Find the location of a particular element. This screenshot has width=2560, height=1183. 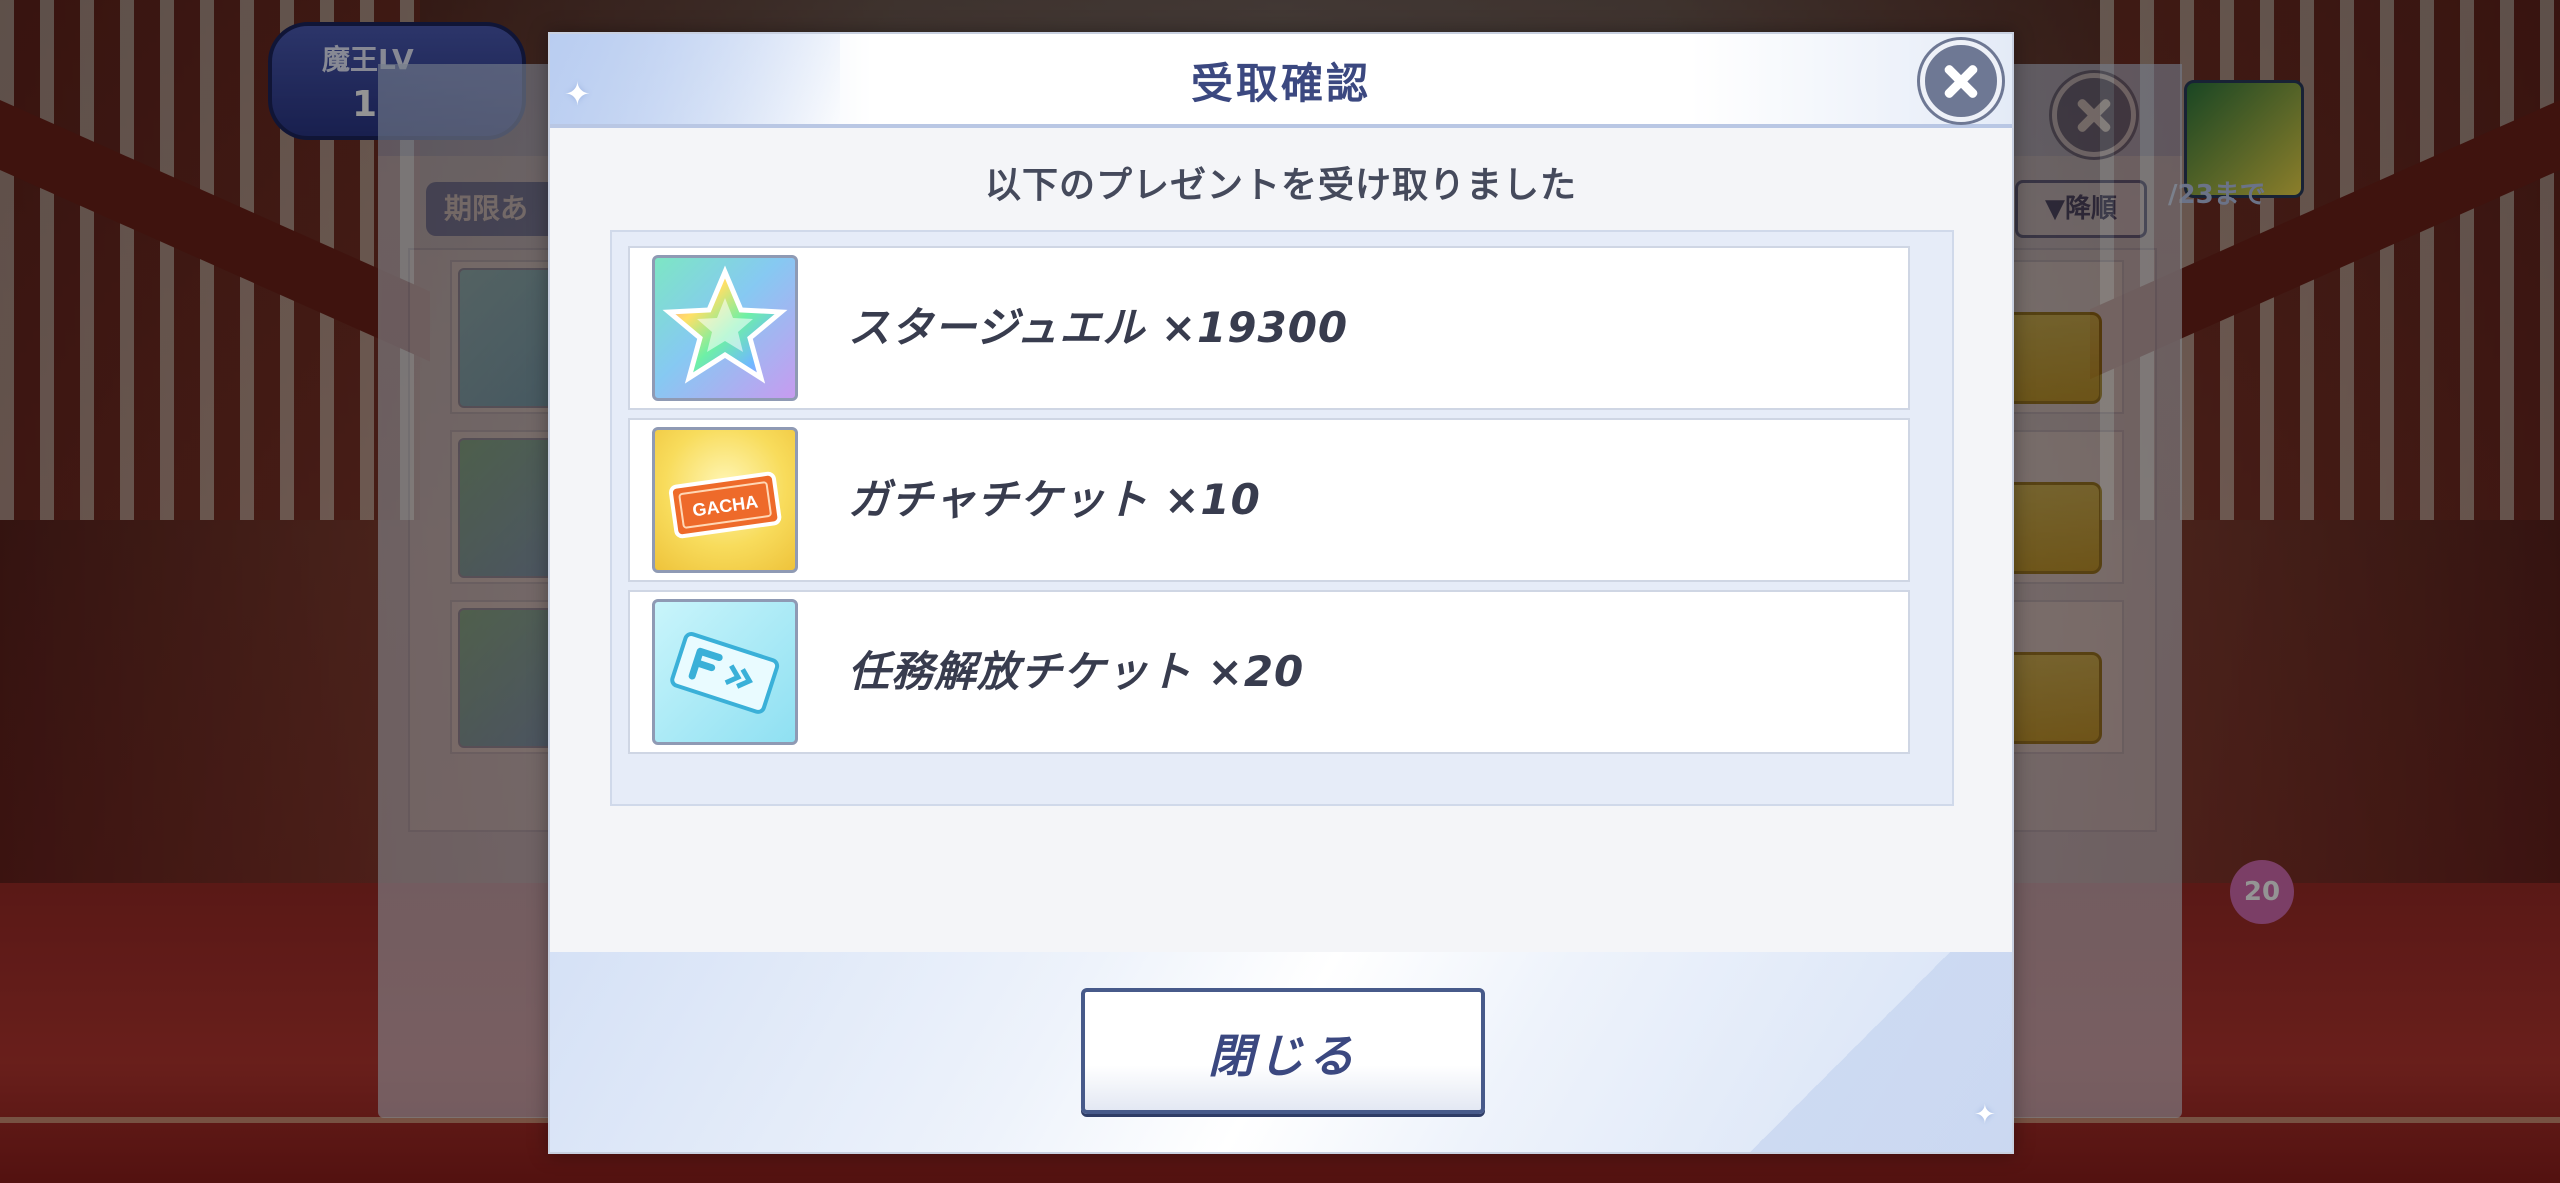

gacha-ticket-icon: GACHA is located at coordinates (725, 500).